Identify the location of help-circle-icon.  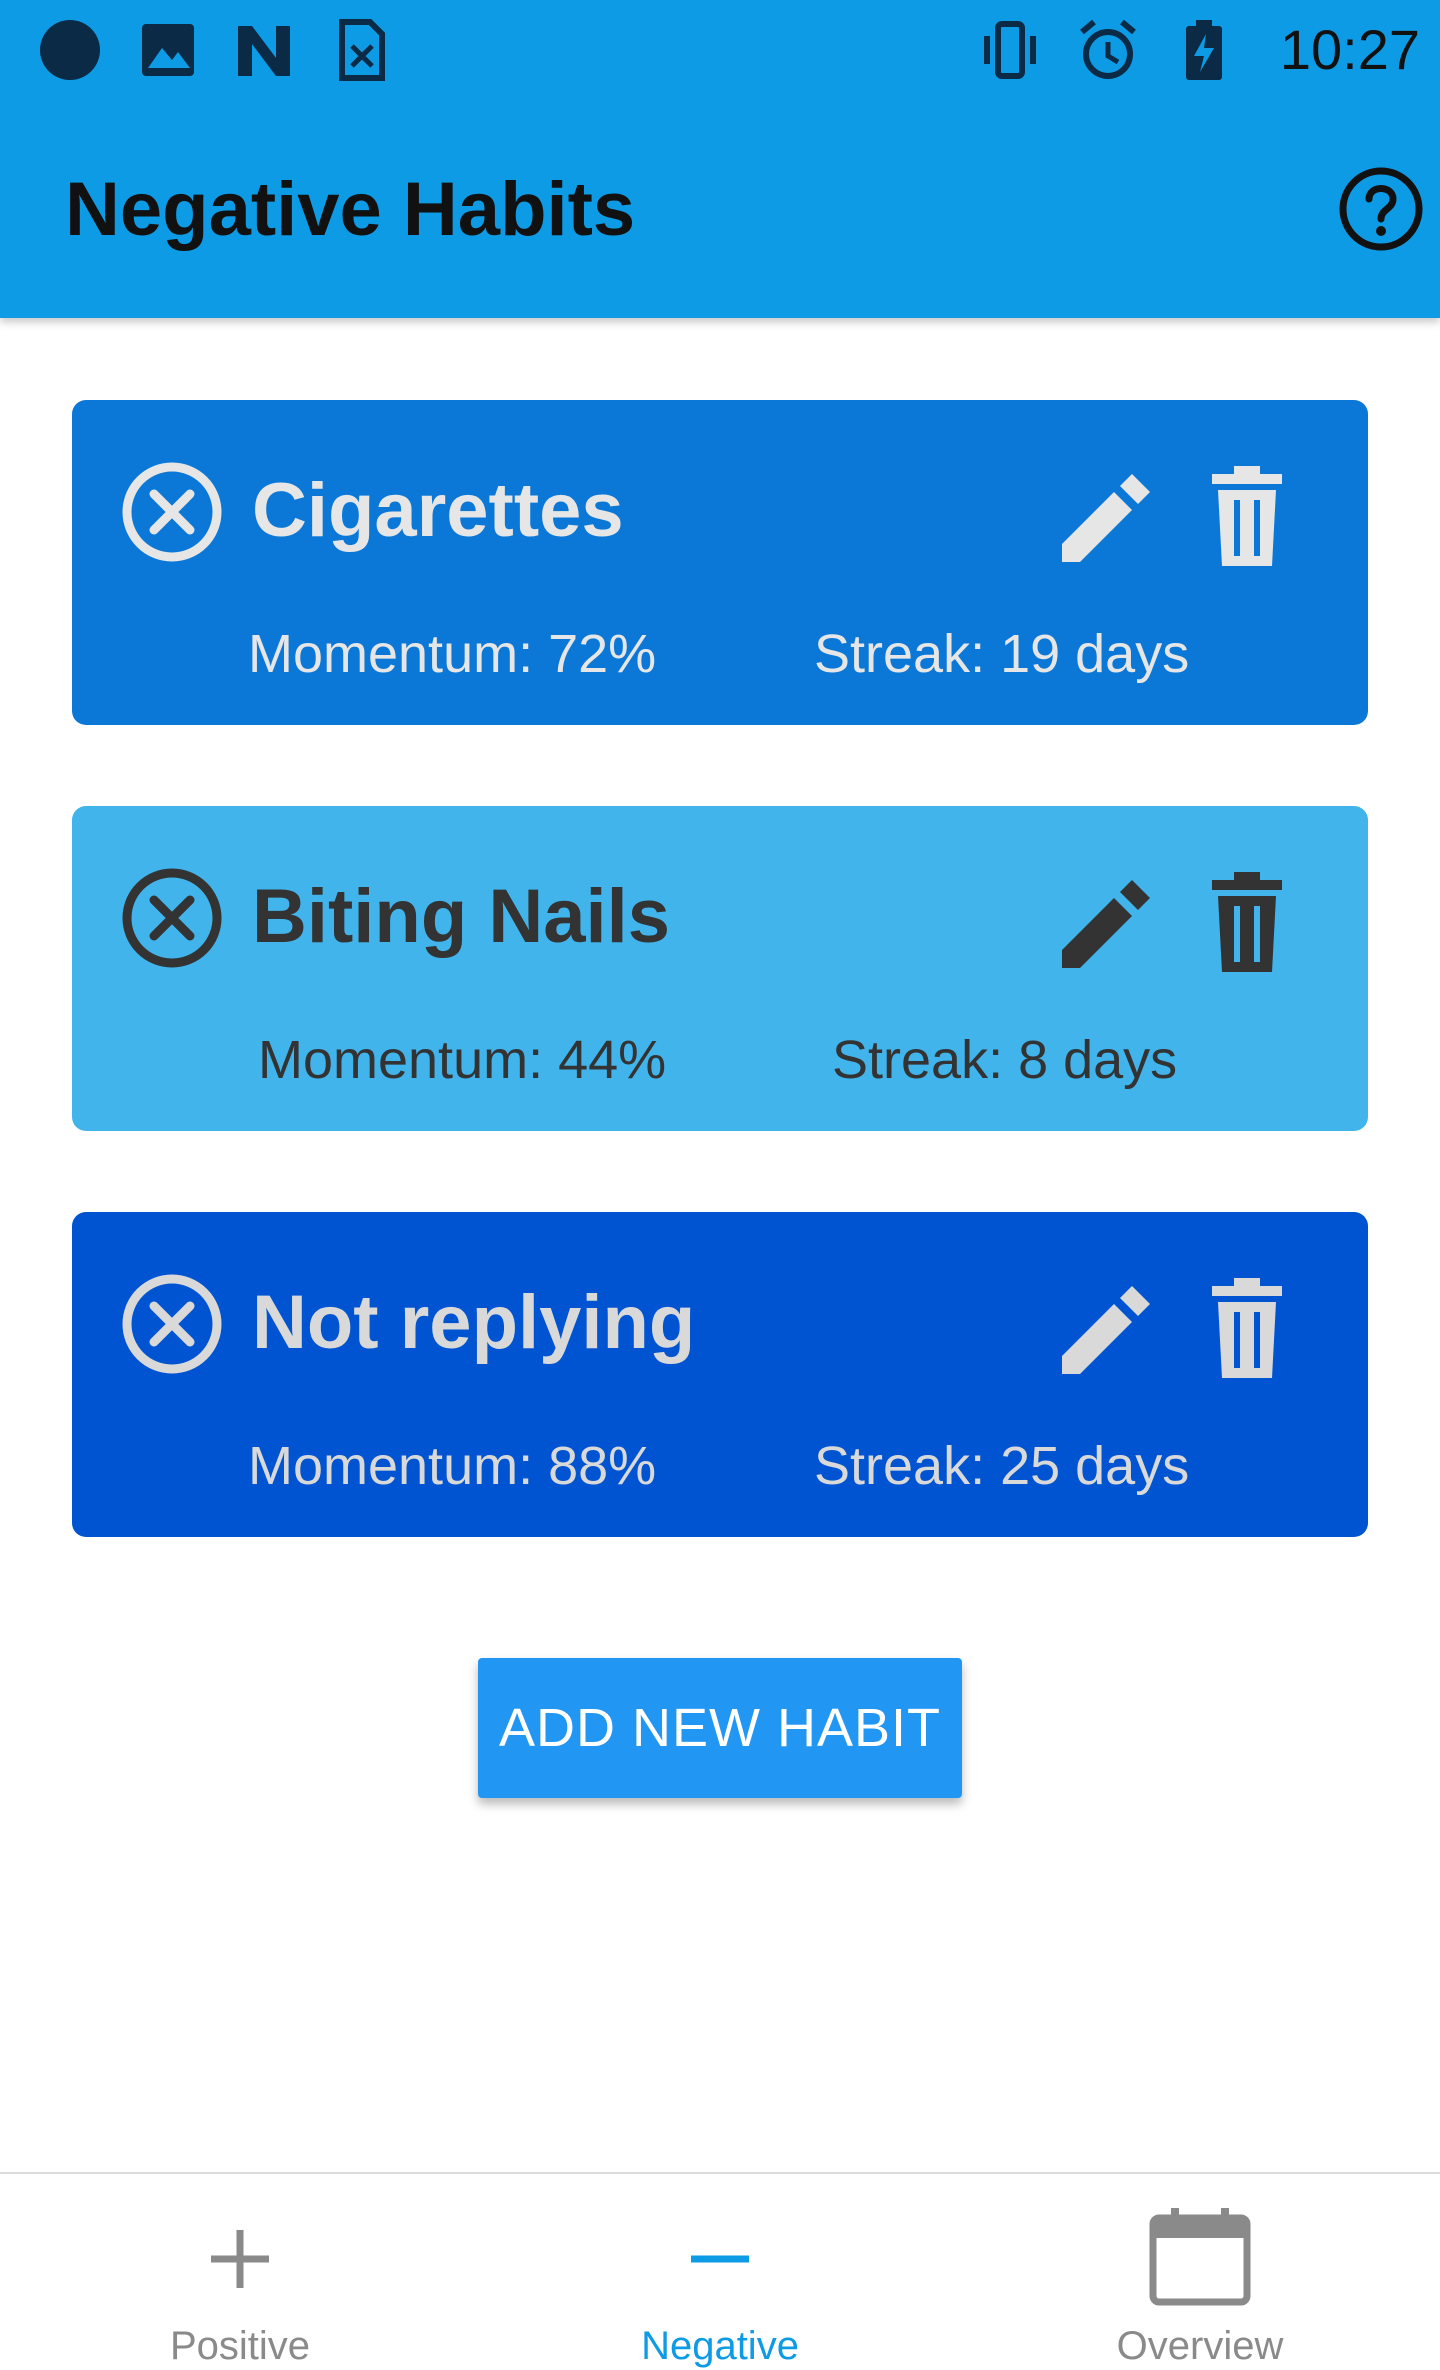
(1381, 209).